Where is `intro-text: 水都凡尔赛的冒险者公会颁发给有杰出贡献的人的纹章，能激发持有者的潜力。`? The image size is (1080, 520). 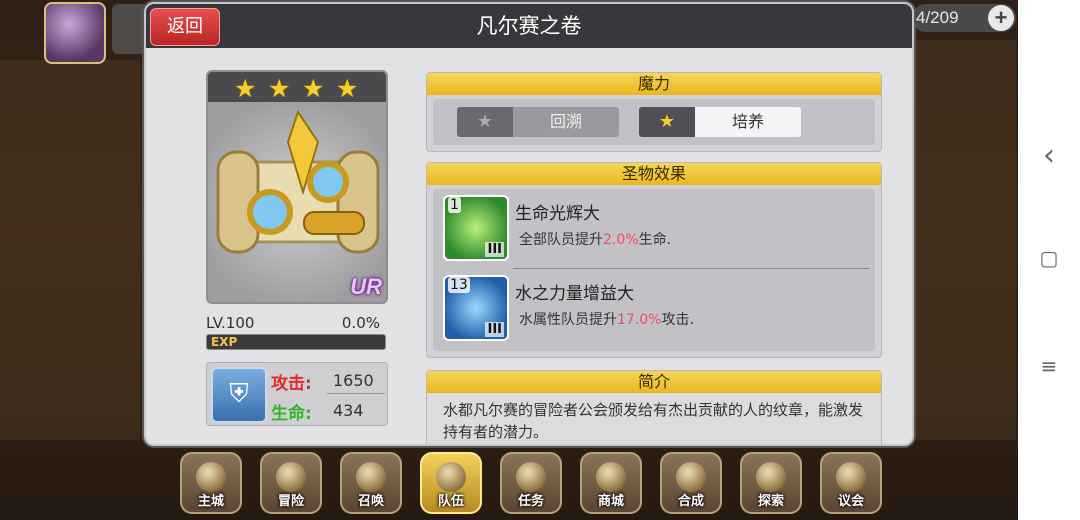
intro-text: 水都凡尔赛的冒险者公会颁发给有杰出贡献的人的纹章，能激发持有者的潜力。 is located at coordinates (653, 421).